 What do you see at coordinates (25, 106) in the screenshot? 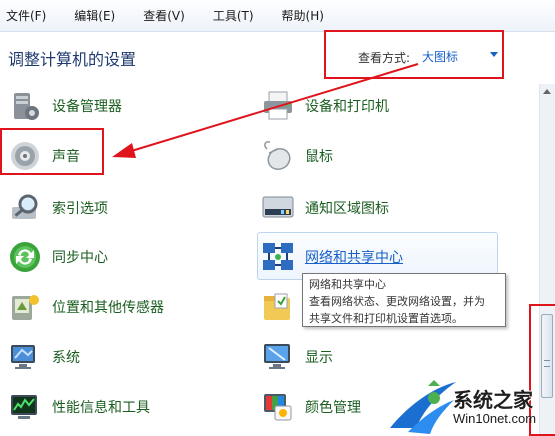
I see `device-manager-icon` at bounding box center [25, 106].